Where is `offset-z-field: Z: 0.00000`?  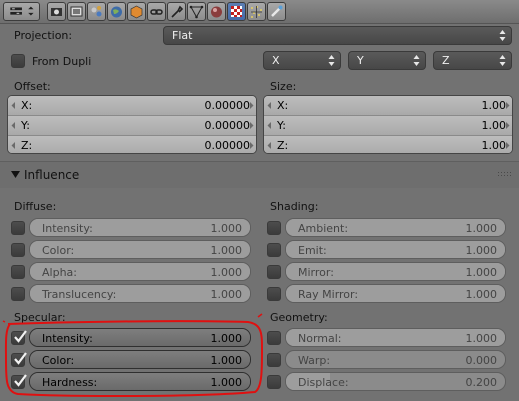 offset-z-field: Z: 0.00000 is located at coordinates (132, 144).